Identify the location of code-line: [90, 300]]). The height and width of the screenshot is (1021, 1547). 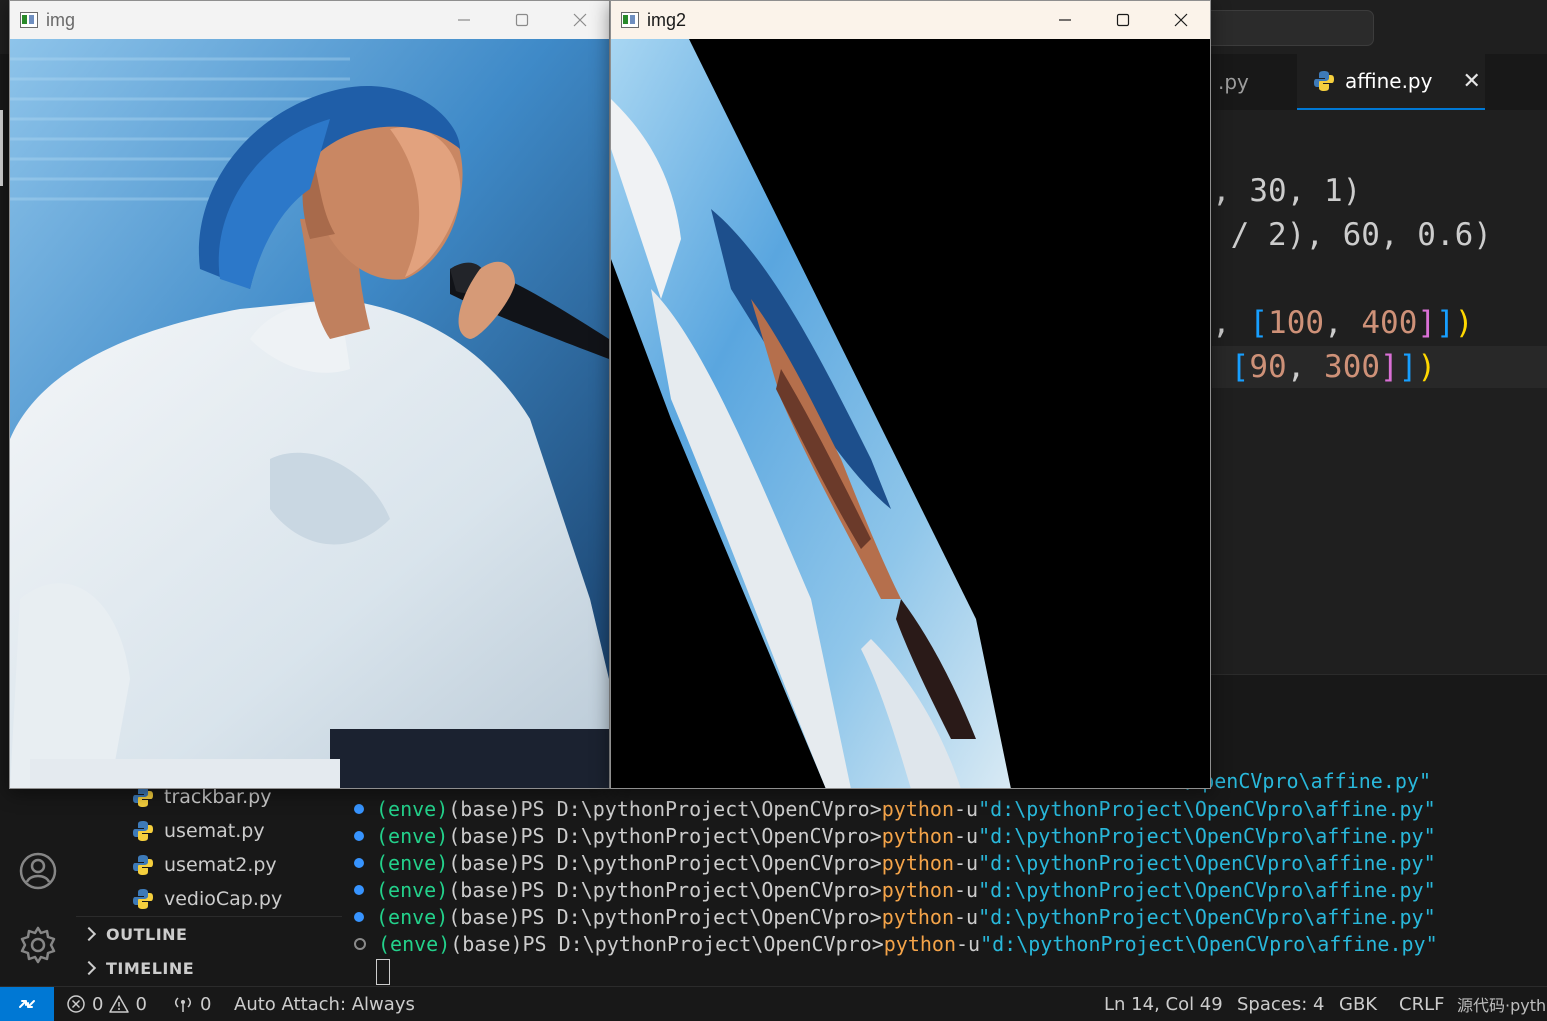
(1324, 367).